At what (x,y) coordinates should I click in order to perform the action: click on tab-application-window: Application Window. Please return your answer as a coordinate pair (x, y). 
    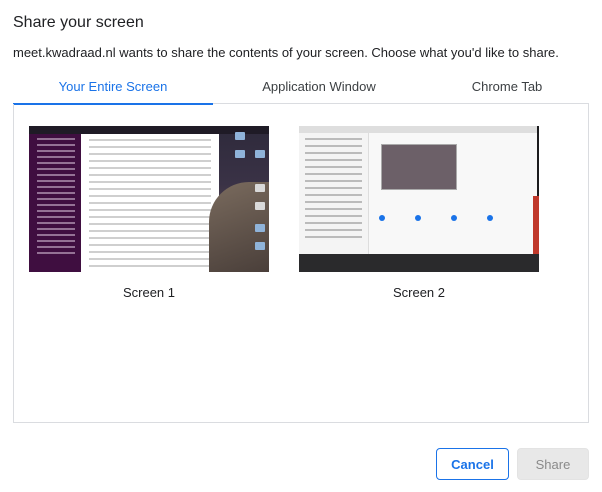
    Looking at the image, I should click on (319, 91).